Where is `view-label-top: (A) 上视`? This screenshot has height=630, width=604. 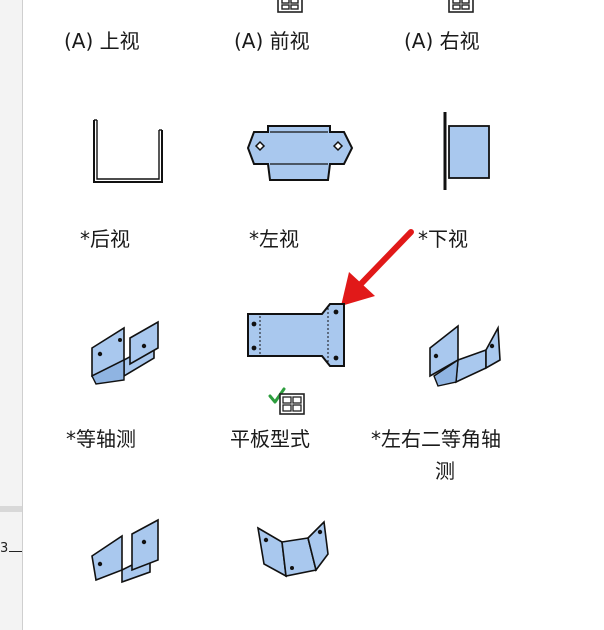 view-label-top: (A) 上视 is located at coordinates (102, 41).